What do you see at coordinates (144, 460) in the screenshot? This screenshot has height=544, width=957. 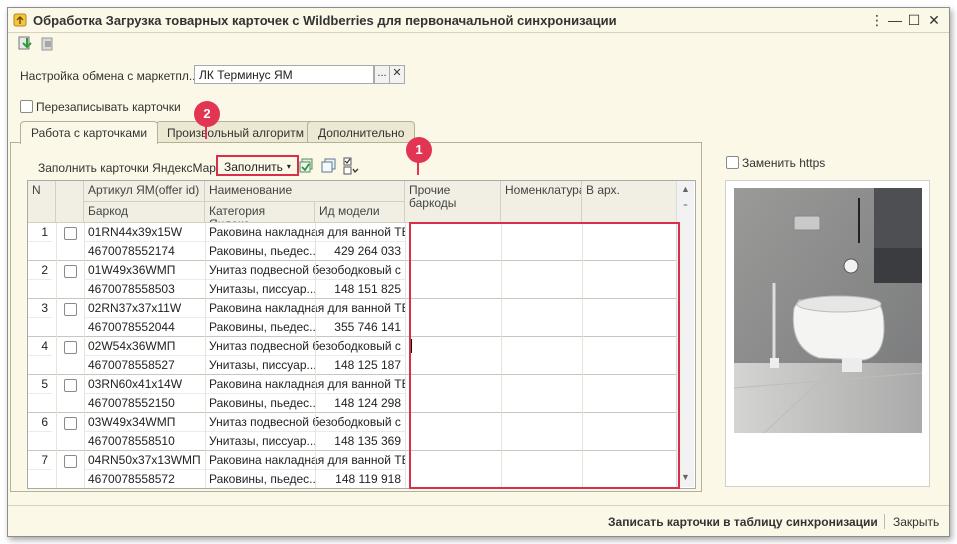 I see `cell-article: 04RN50x37x13WМП` at bounding box center [144, 460].